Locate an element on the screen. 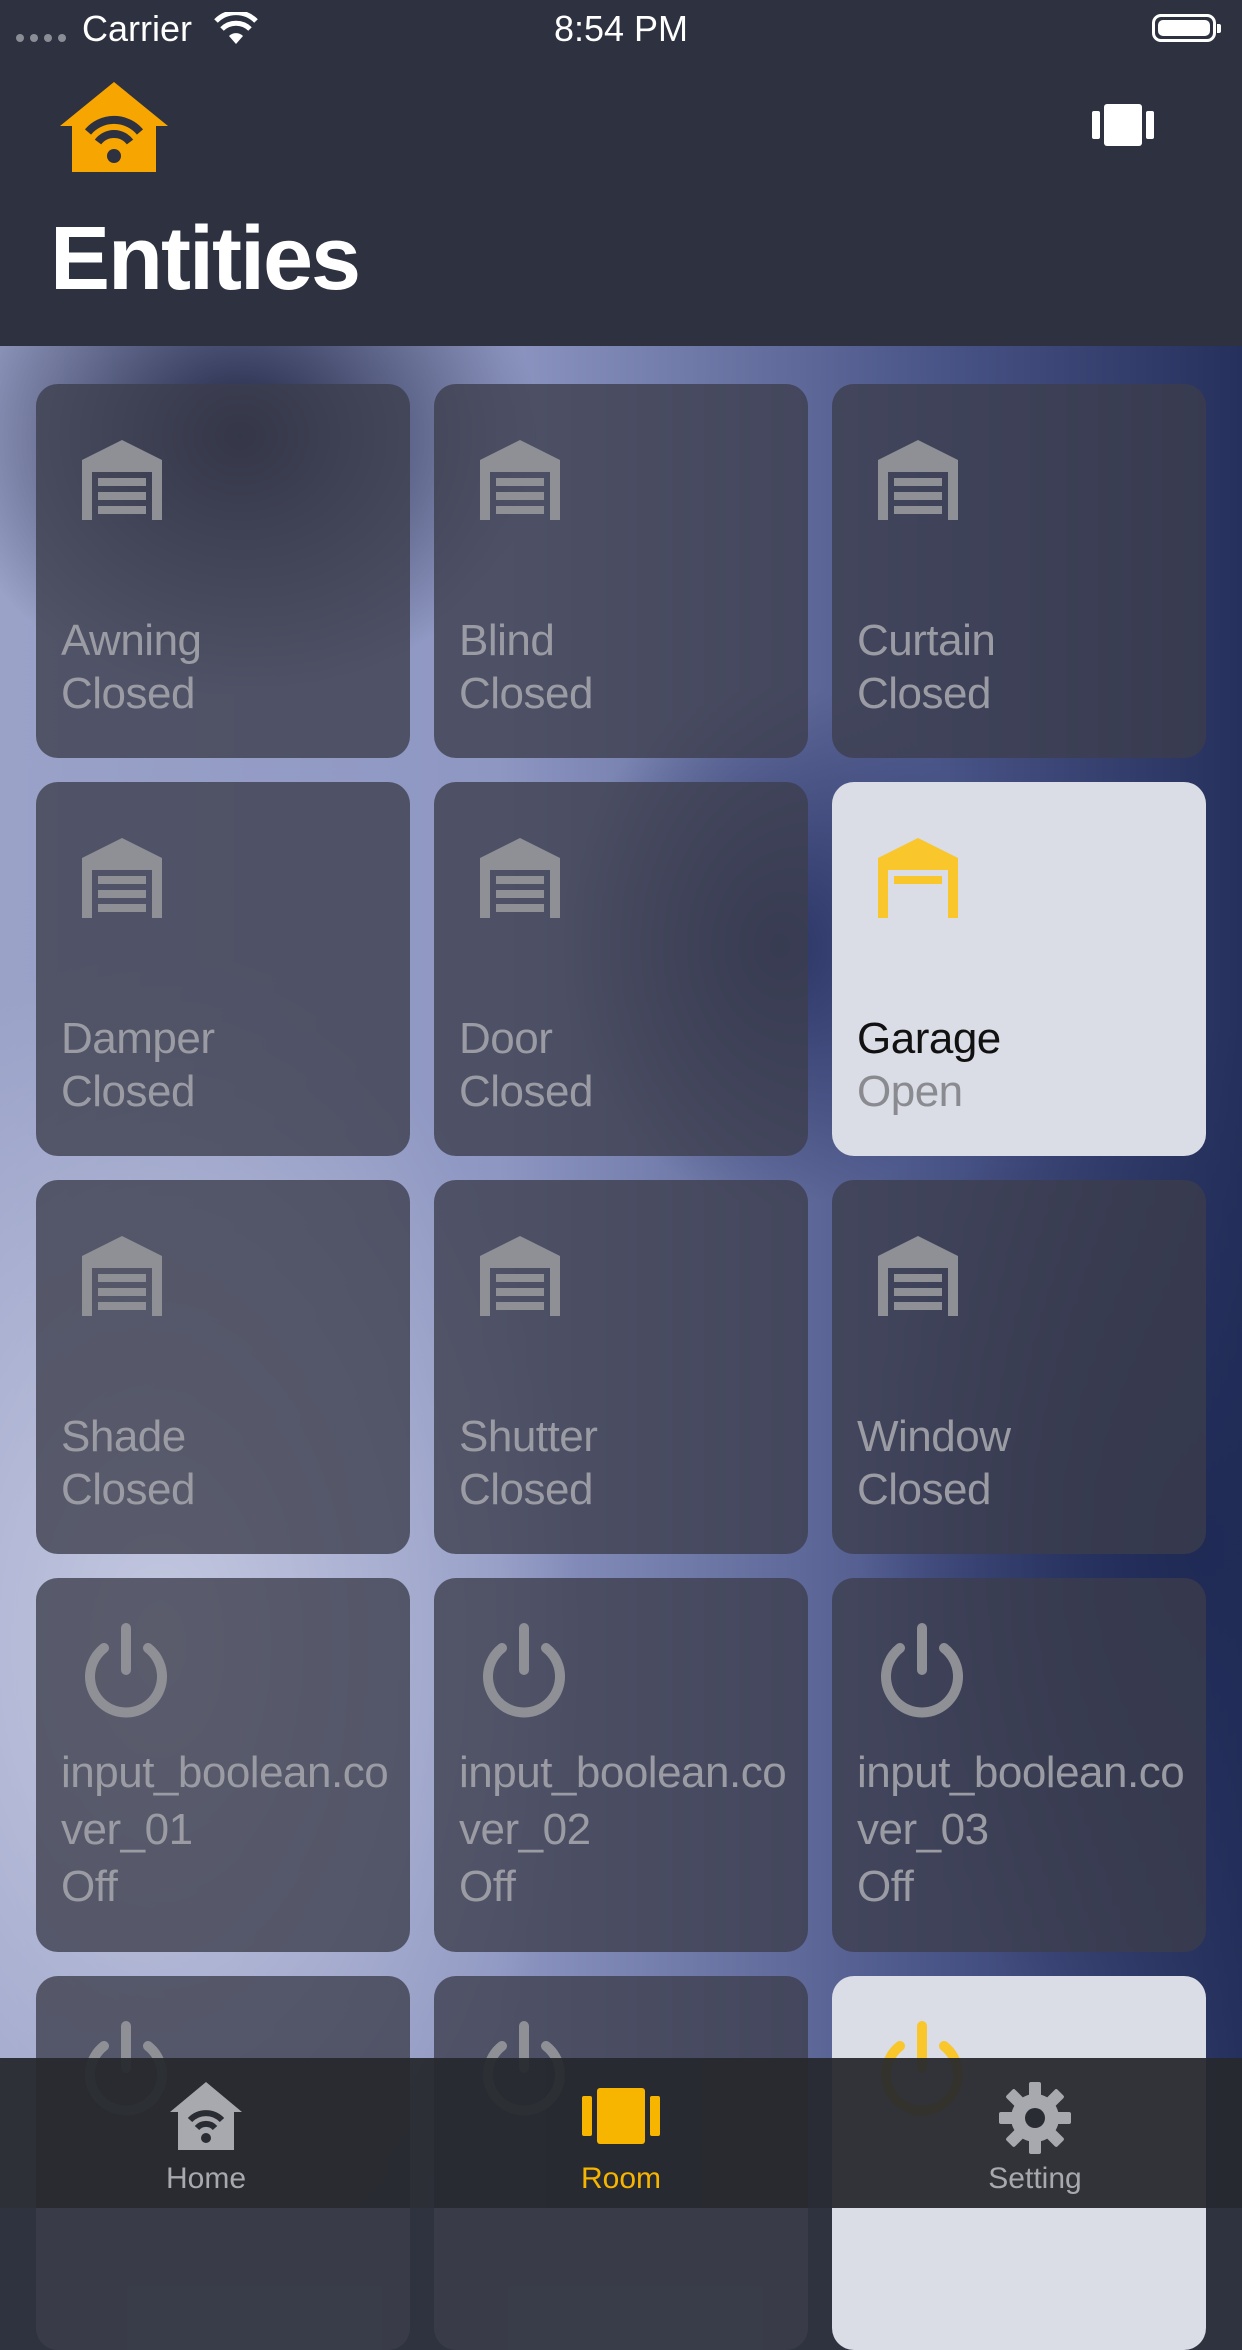 The image size is (1242, 2350). entity-card-input-boolean-cover-03: input_boolean.cover_03 Off is located at coordinates (1019, 1765).